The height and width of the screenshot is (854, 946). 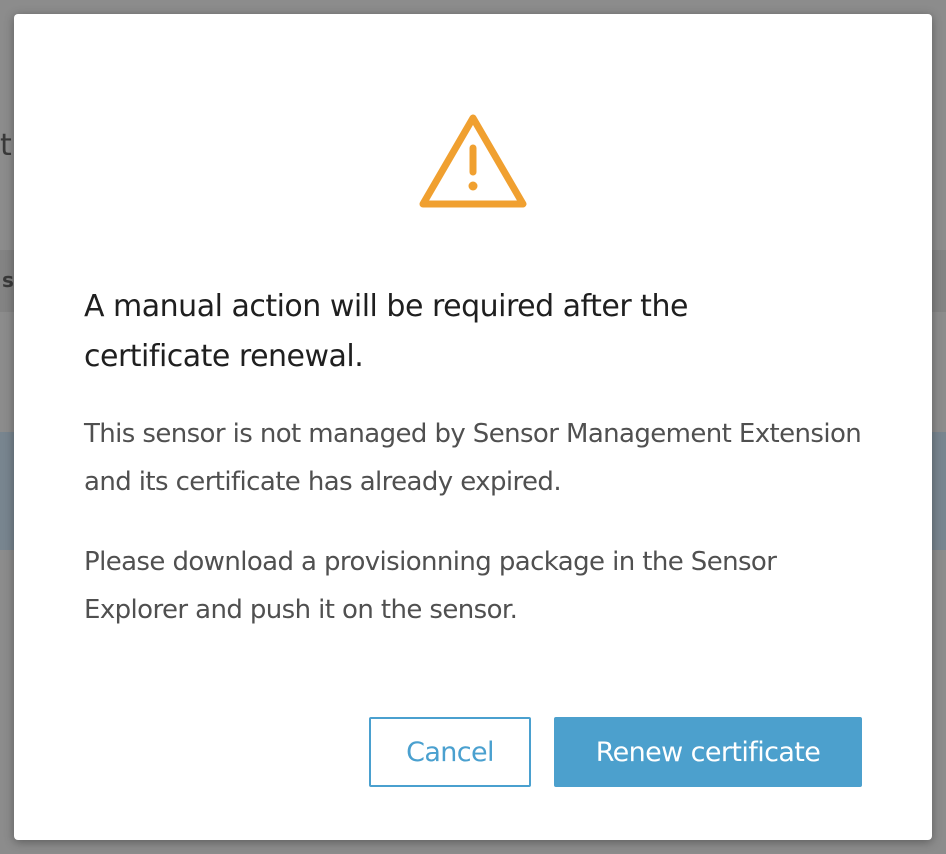 What do you see at coordinates (708, 752) in the screenshot?
I see `renew-certificate-button: Renew certificate` at bounding box center [708, 752].